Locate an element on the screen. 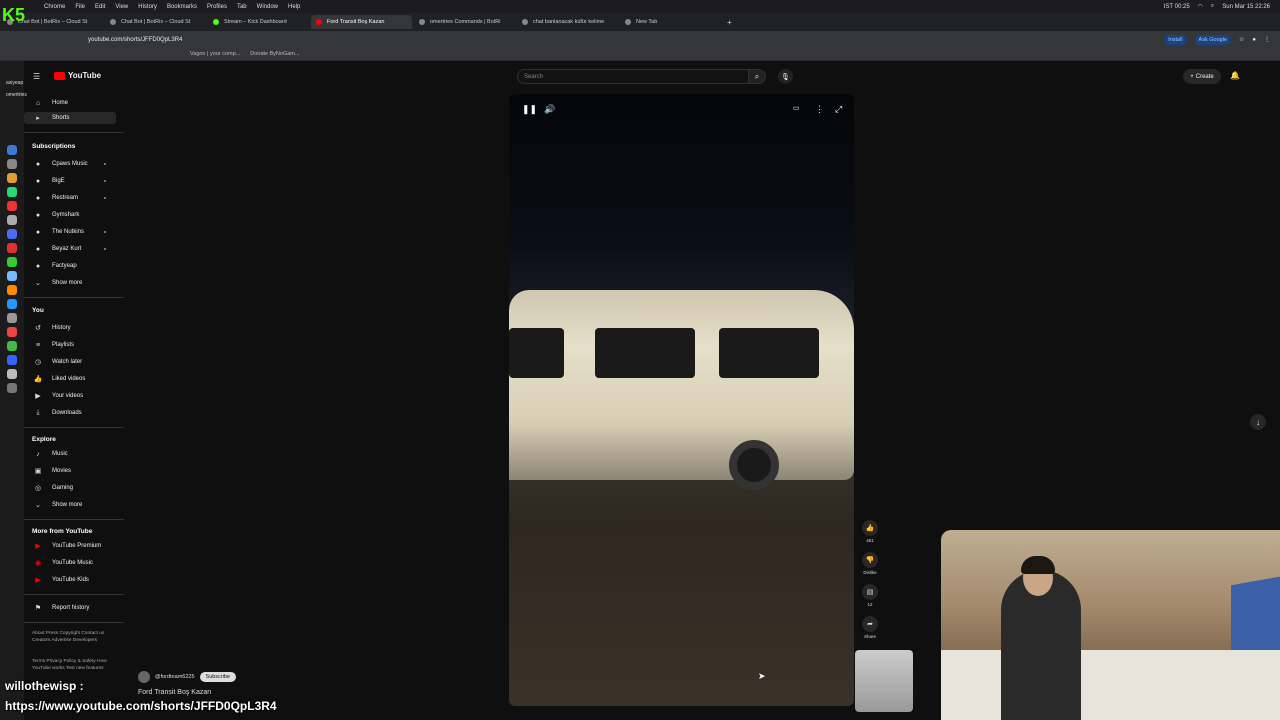 The width and height of the screenshot is (1280, 720). nav-shorts: ▸ Shorts is located at coordinates (70, 118).